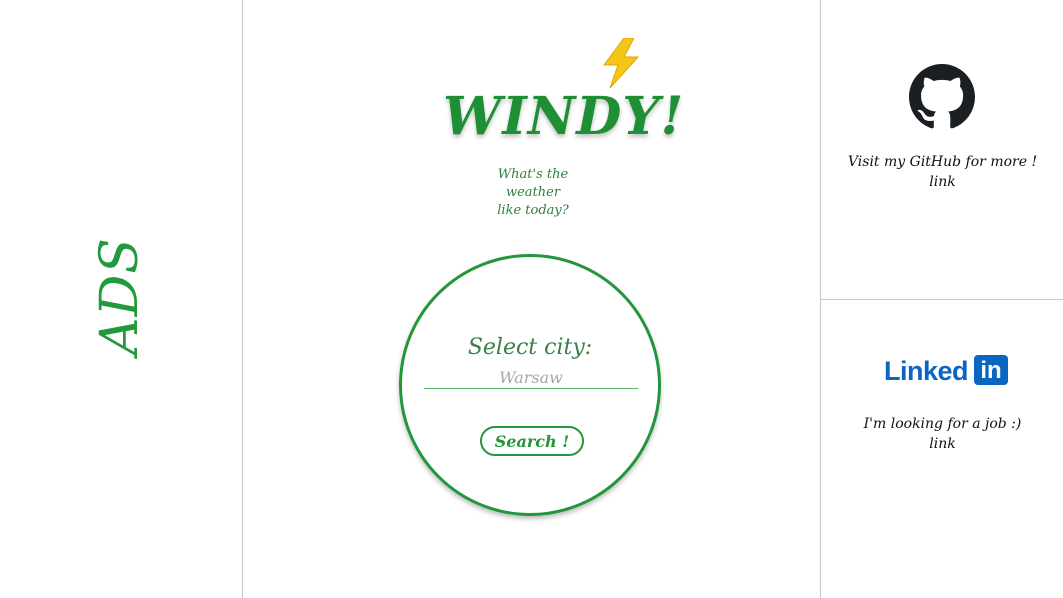 The image size is (1063, 598). What do you see at coordinates (942, 172) in the screenshot?
I see `github-text-block: Visit my GitHub for more ! link` at bounding box center [942, 172].